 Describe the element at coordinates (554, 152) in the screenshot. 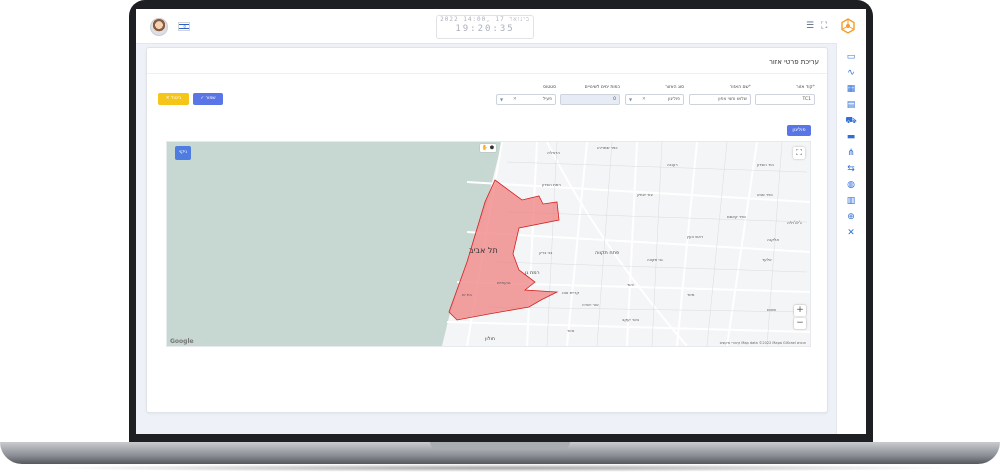

I see `map-label: הרצליה` at that location.